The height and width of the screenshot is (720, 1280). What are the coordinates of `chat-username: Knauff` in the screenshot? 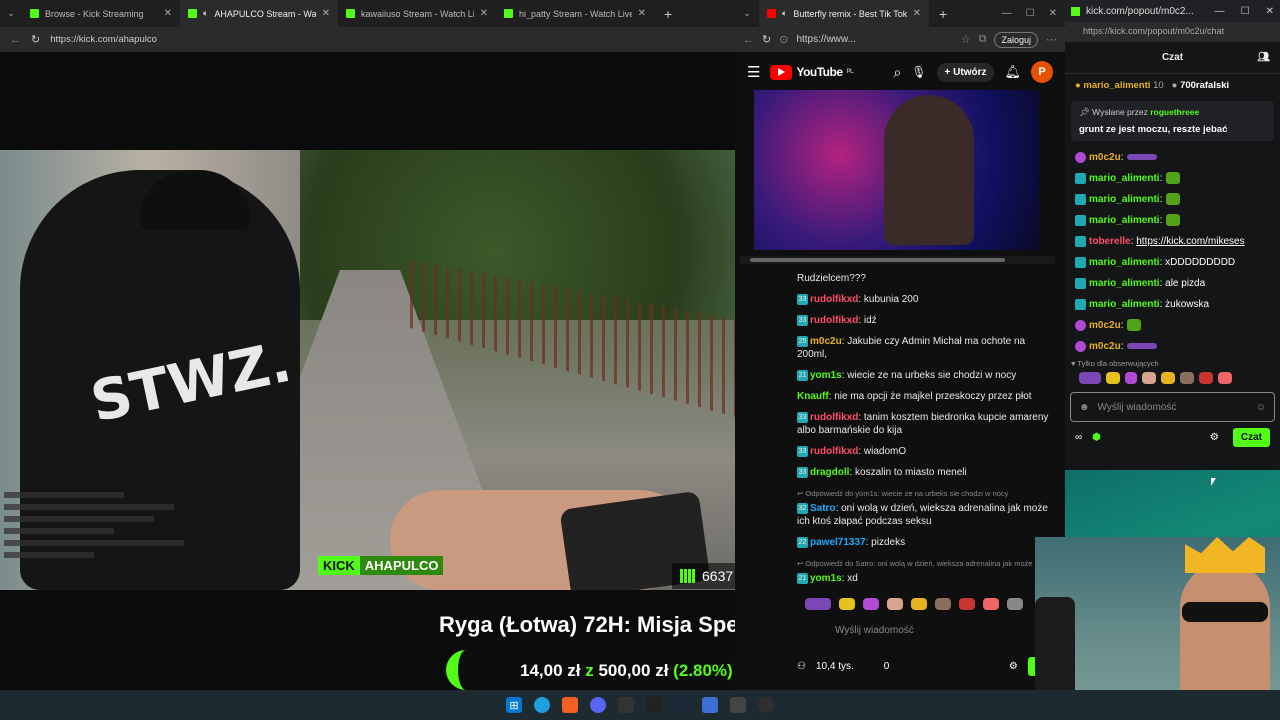 It's located at (813, 396).